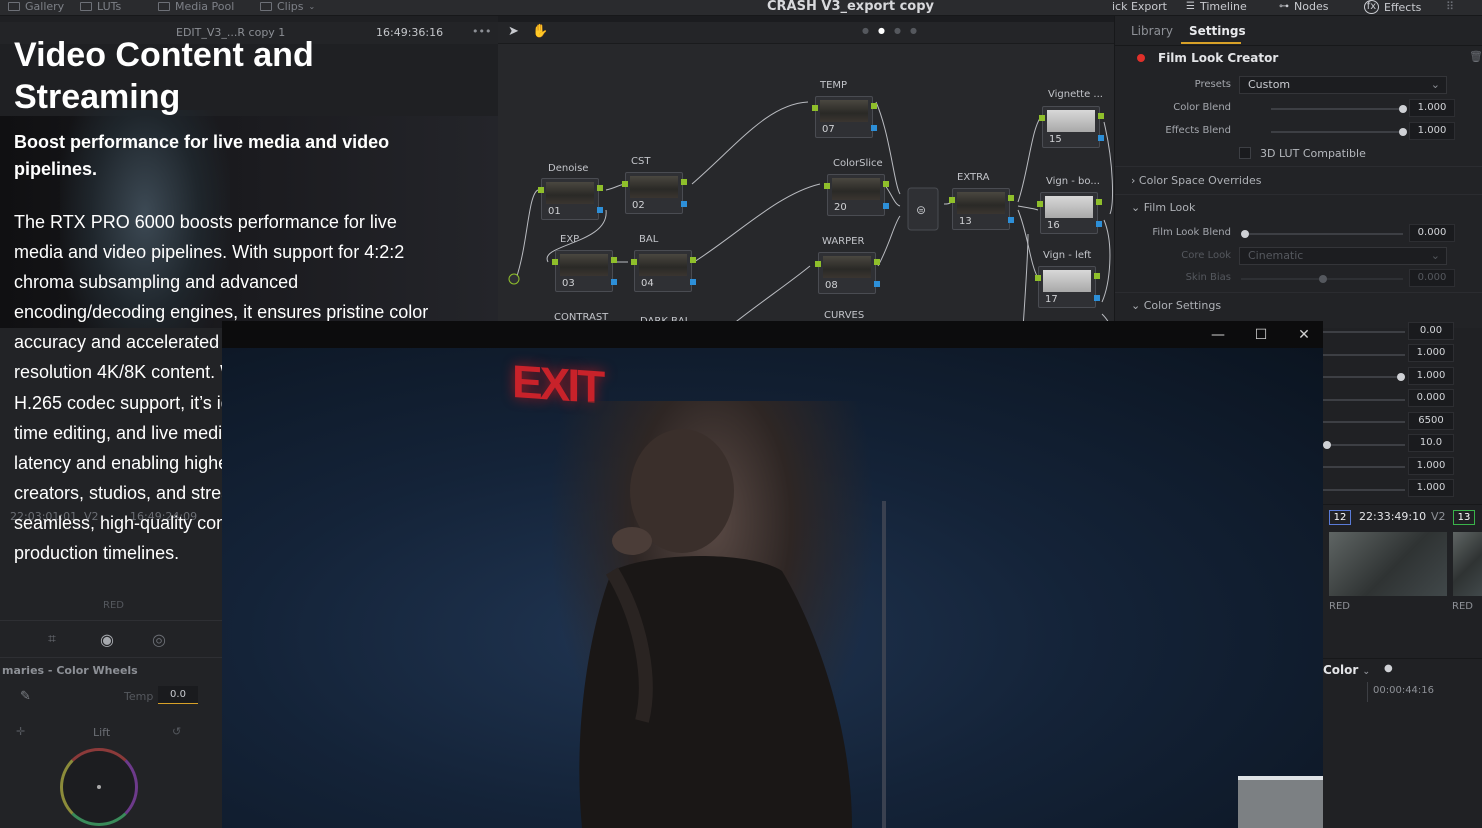  I want to click on temp-field: 0.0, so click(178, 695).